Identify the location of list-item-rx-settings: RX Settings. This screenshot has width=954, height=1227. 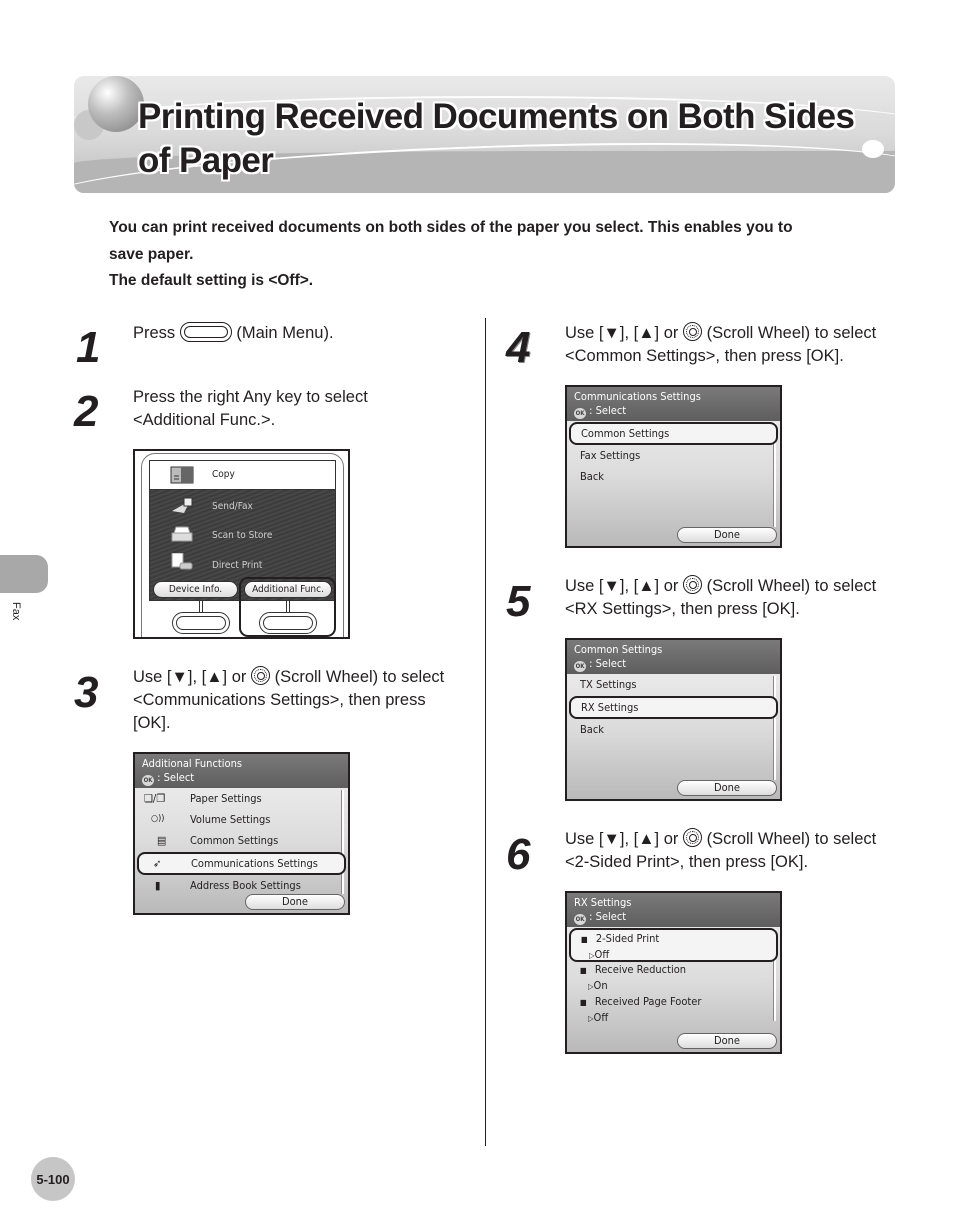
(673, 707).